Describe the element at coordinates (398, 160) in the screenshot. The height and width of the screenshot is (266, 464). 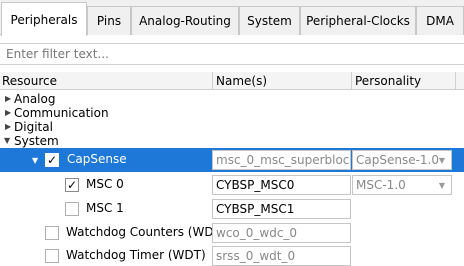
I see `personality-value: CapSense-1.0` at that location.